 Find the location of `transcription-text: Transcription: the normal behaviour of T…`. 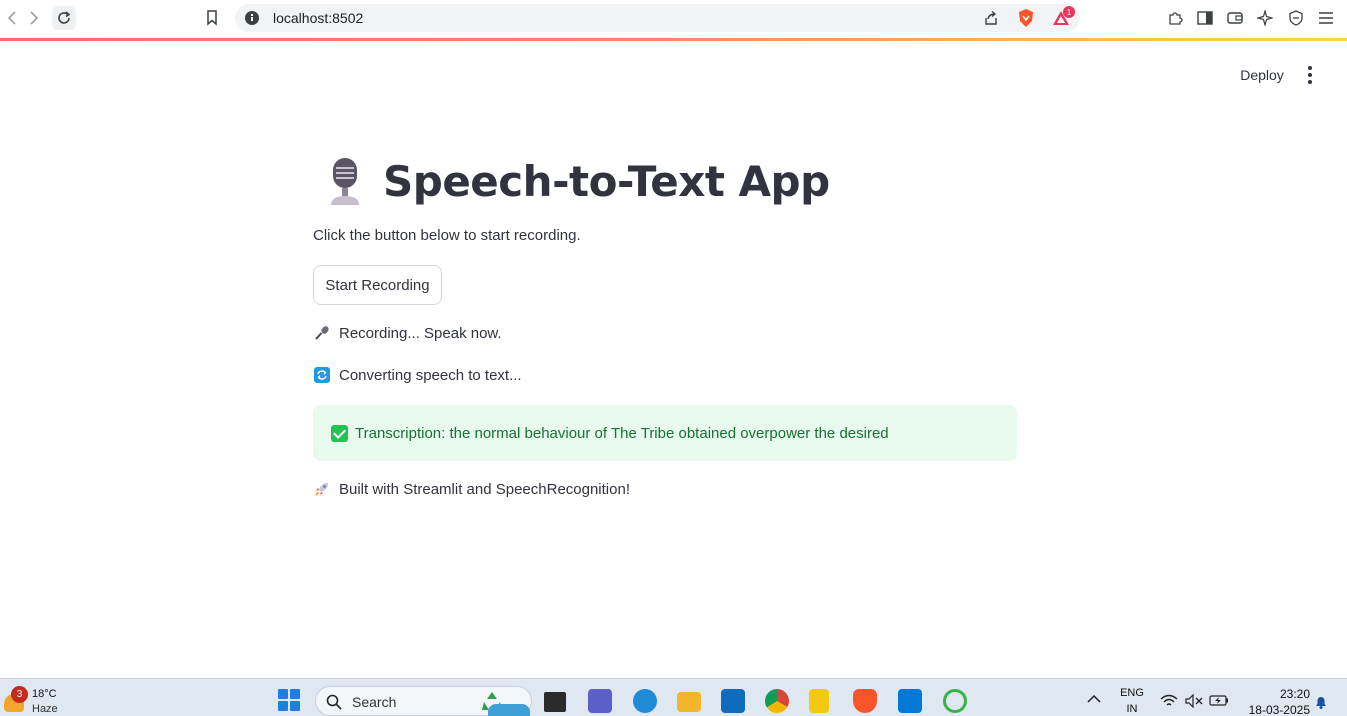

transcription-text: Transcription: the normal behaviour of T… is located at coordinates (622, 433).